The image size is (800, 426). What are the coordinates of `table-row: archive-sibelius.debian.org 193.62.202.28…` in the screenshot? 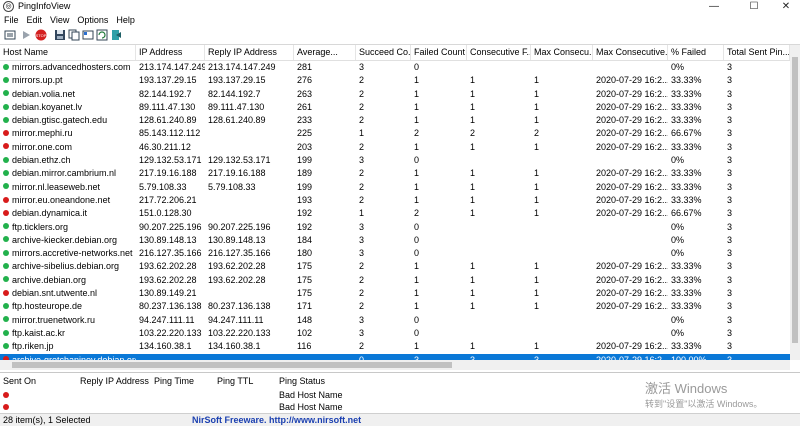 It's located at (395, 266).